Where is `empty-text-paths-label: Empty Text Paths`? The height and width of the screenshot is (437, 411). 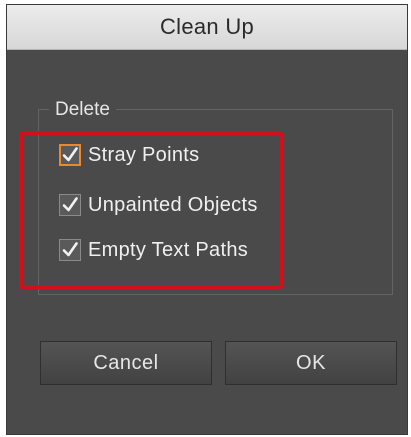
empty-text-paths-label: Empty Text Paths is located at coordinates (168, 250).